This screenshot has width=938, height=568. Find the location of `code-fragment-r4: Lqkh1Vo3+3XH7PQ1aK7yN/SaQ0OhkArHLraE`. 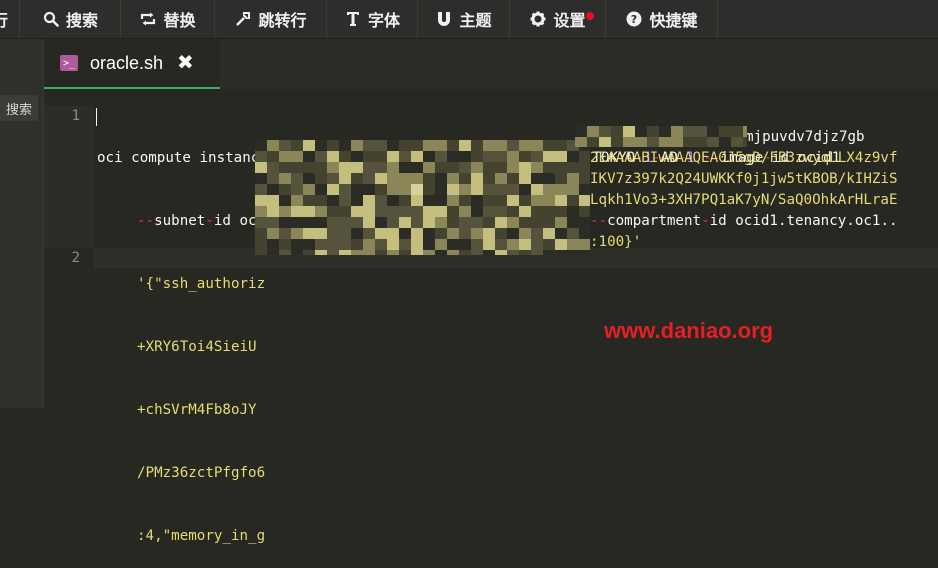

code-fragment-r4: Lqkh1Vo3+3XH7PQ1aK7yN/SaQ0OhkArHLraE is located at coordinates (744, 200).